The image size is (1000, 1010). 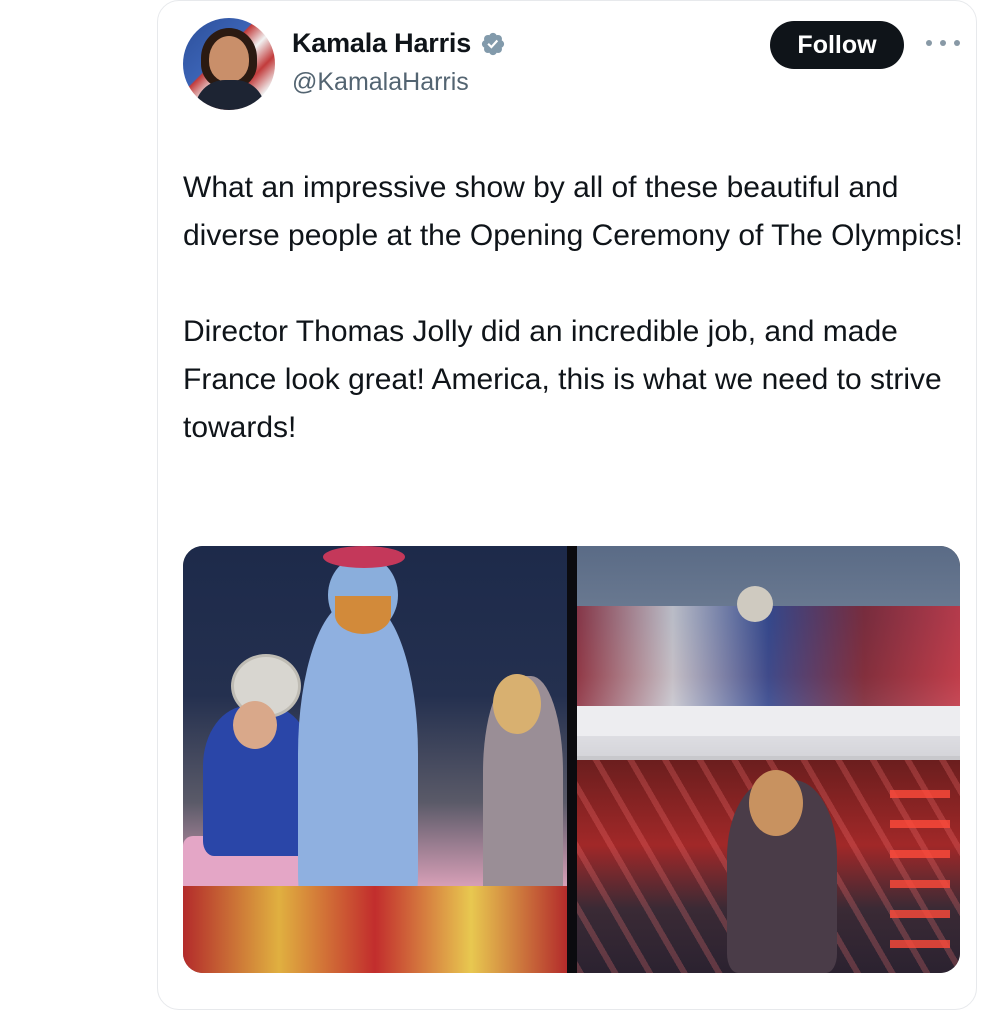 What do you see at coordinates (768, 866) in the screenshot?
I see `photo-right-bottom` at bounding box center [768, 866].